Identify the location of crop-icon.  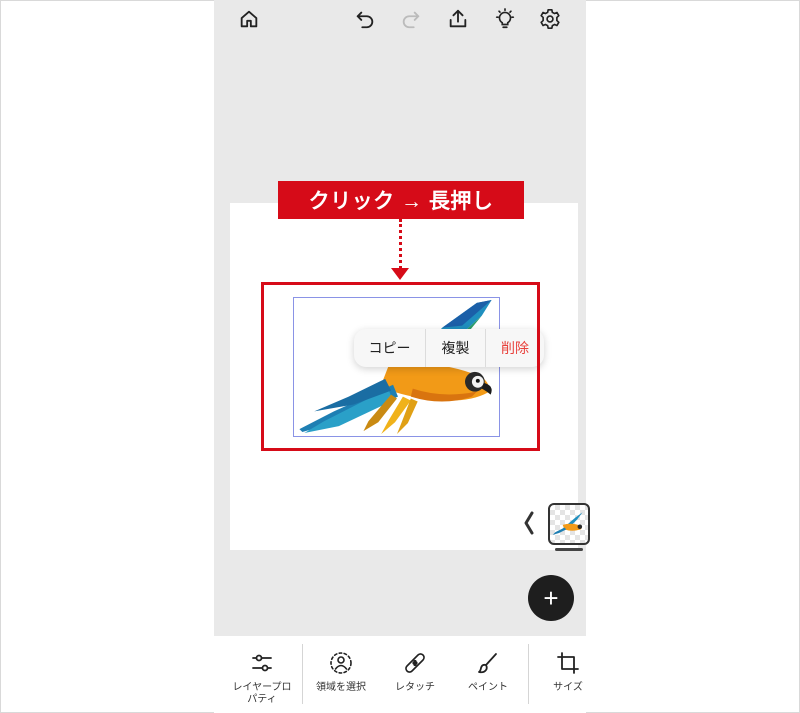
(568, 663).